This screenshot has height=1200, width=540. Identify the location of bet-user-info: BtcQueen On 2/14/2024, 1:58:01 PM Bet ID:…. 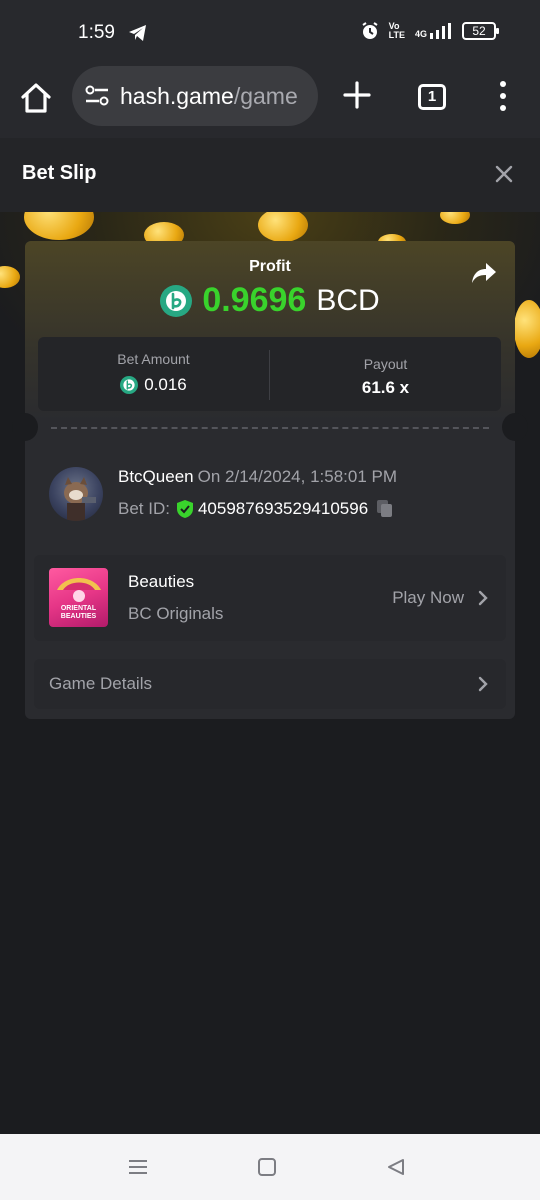
(269, 495).